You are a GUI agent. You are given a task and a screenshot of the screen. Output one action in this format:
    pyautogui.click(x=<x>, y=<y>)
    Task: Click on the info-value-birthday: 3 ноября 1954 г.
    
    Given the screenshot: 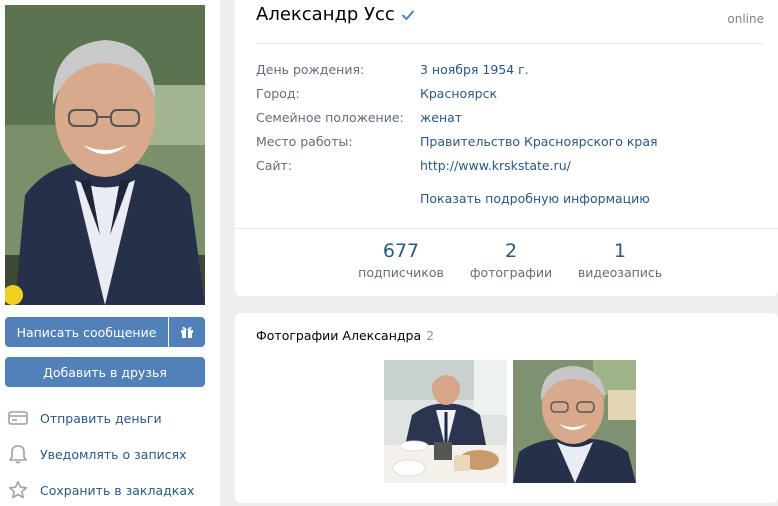 What is the action you would take?
    pyautogui.click(x=474, y=72)
    